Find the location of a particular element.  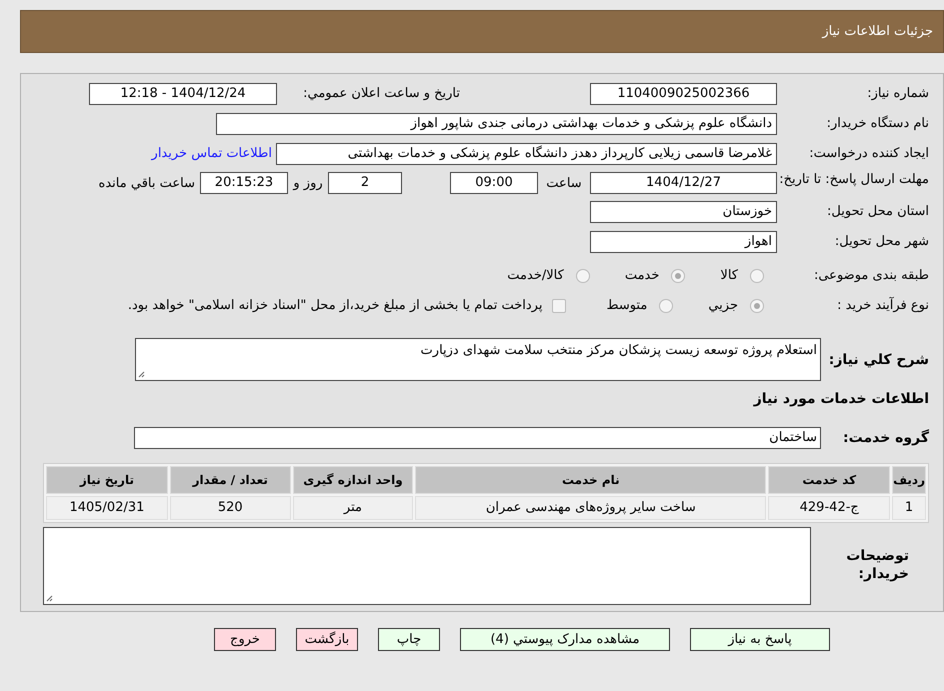

text-field: اهواز is located at coordinates (683, 242).